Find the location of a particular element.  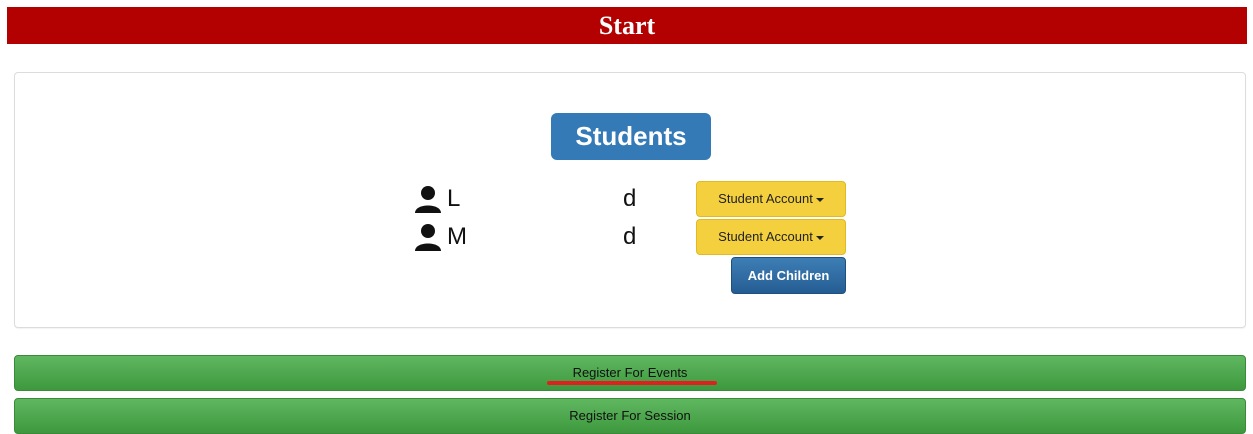

register-events-label: Register For Events is located at coordinates (630, 372).